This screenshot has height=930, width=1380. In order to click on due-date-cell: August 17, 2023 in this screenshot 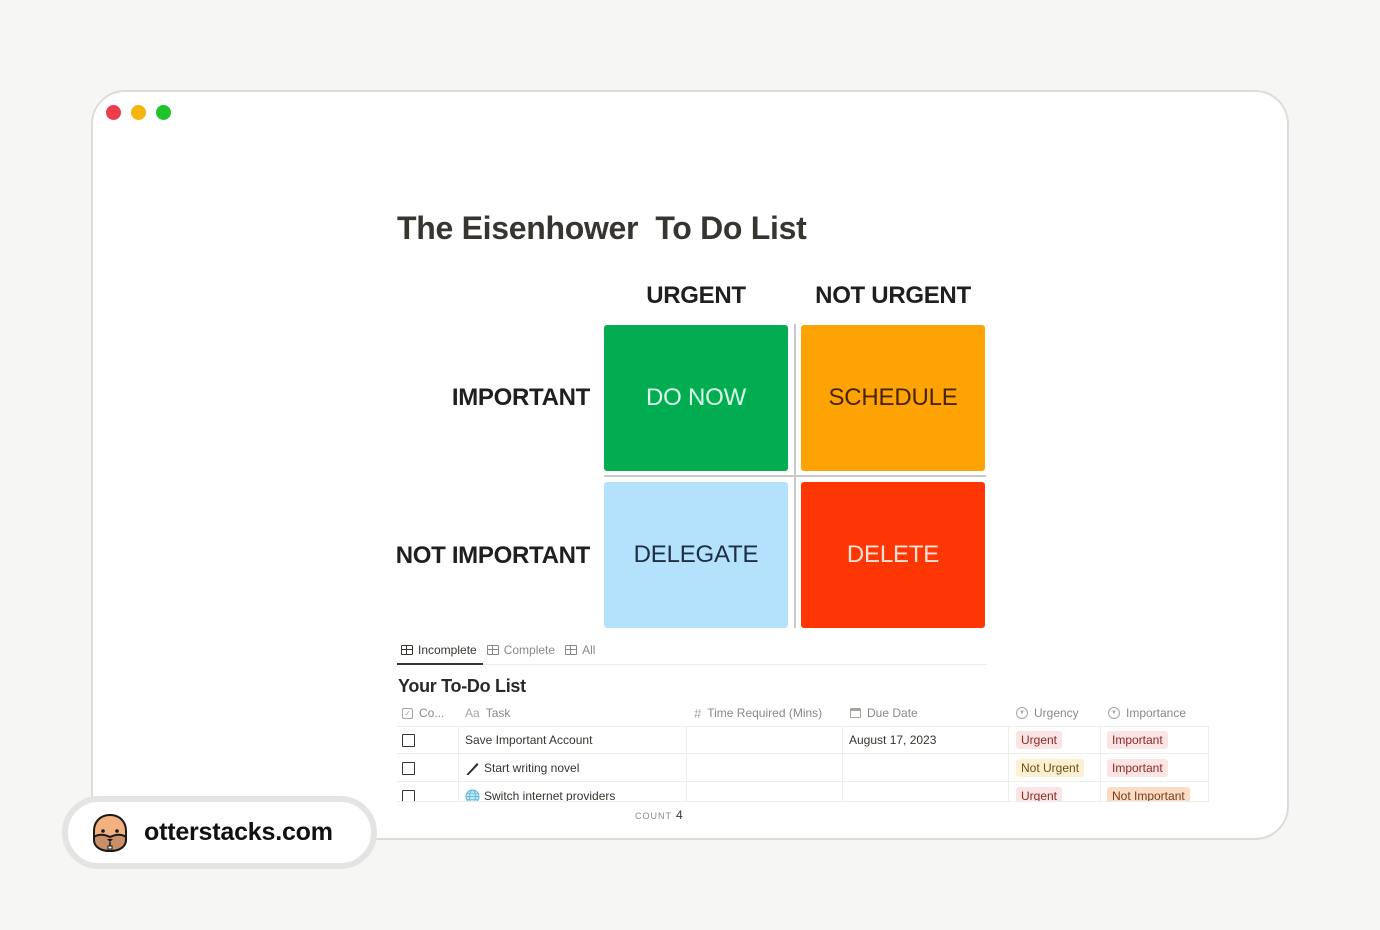, I will do `click(892, 740)`.